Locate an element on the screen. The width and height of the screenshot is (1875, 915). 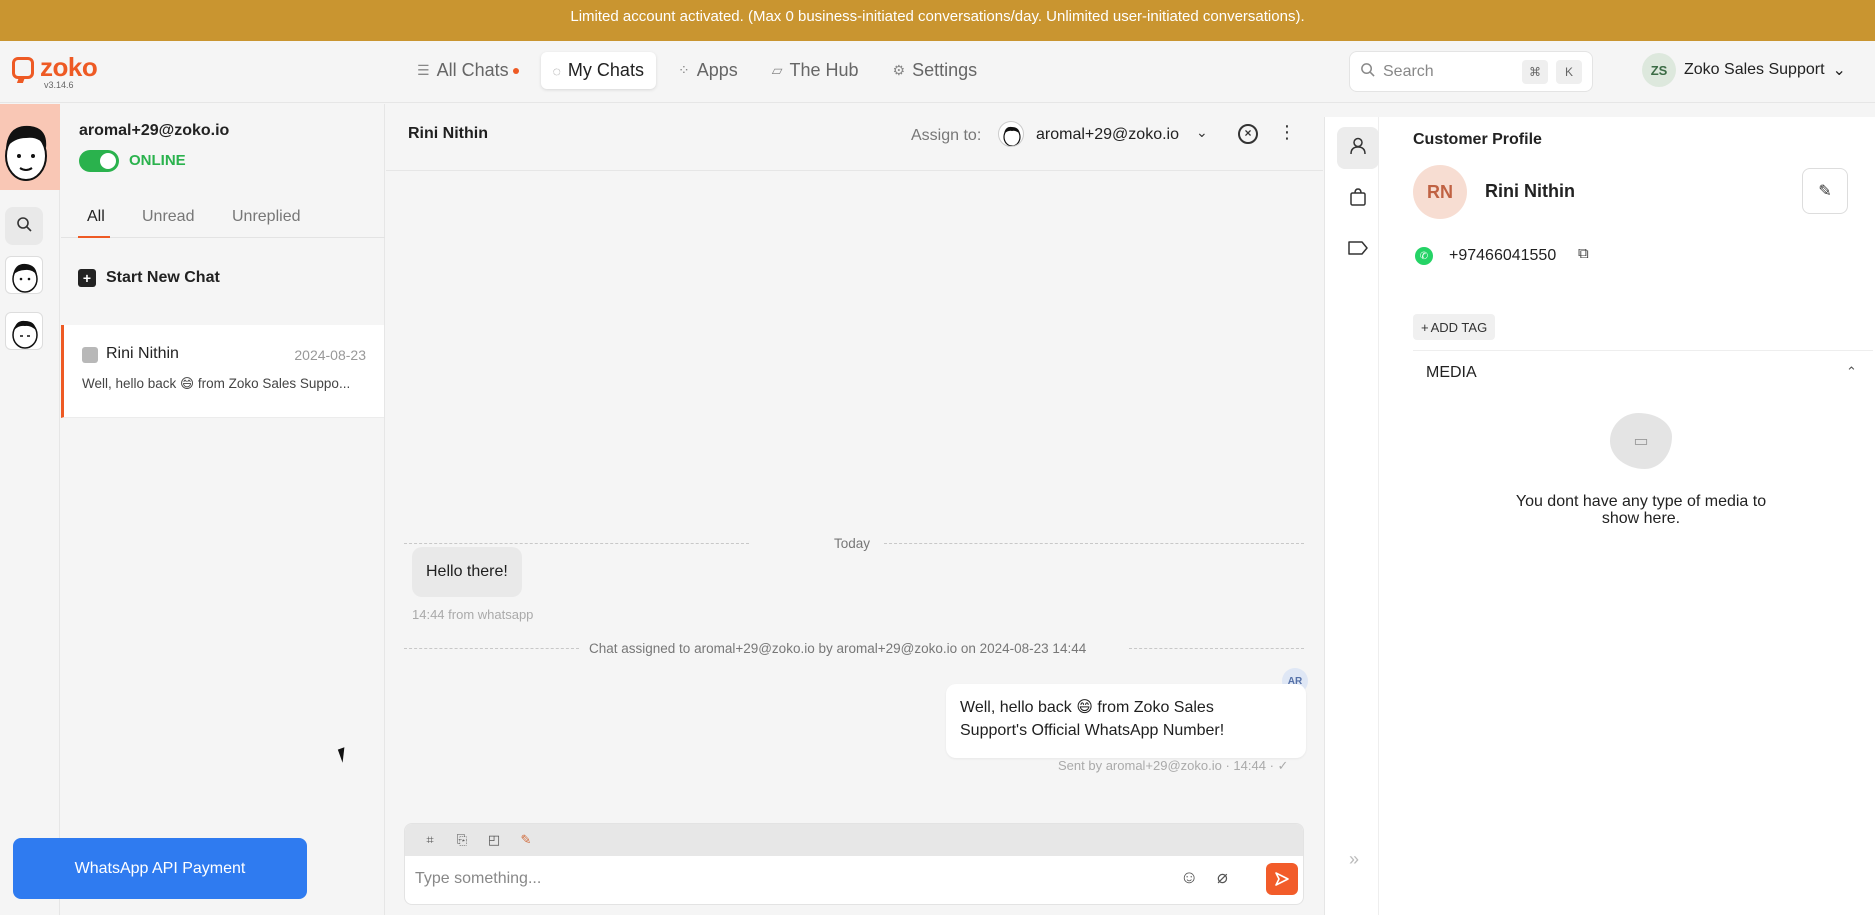
agent-email: aromal+29@zoko.io is located at coordinates (154, 130).